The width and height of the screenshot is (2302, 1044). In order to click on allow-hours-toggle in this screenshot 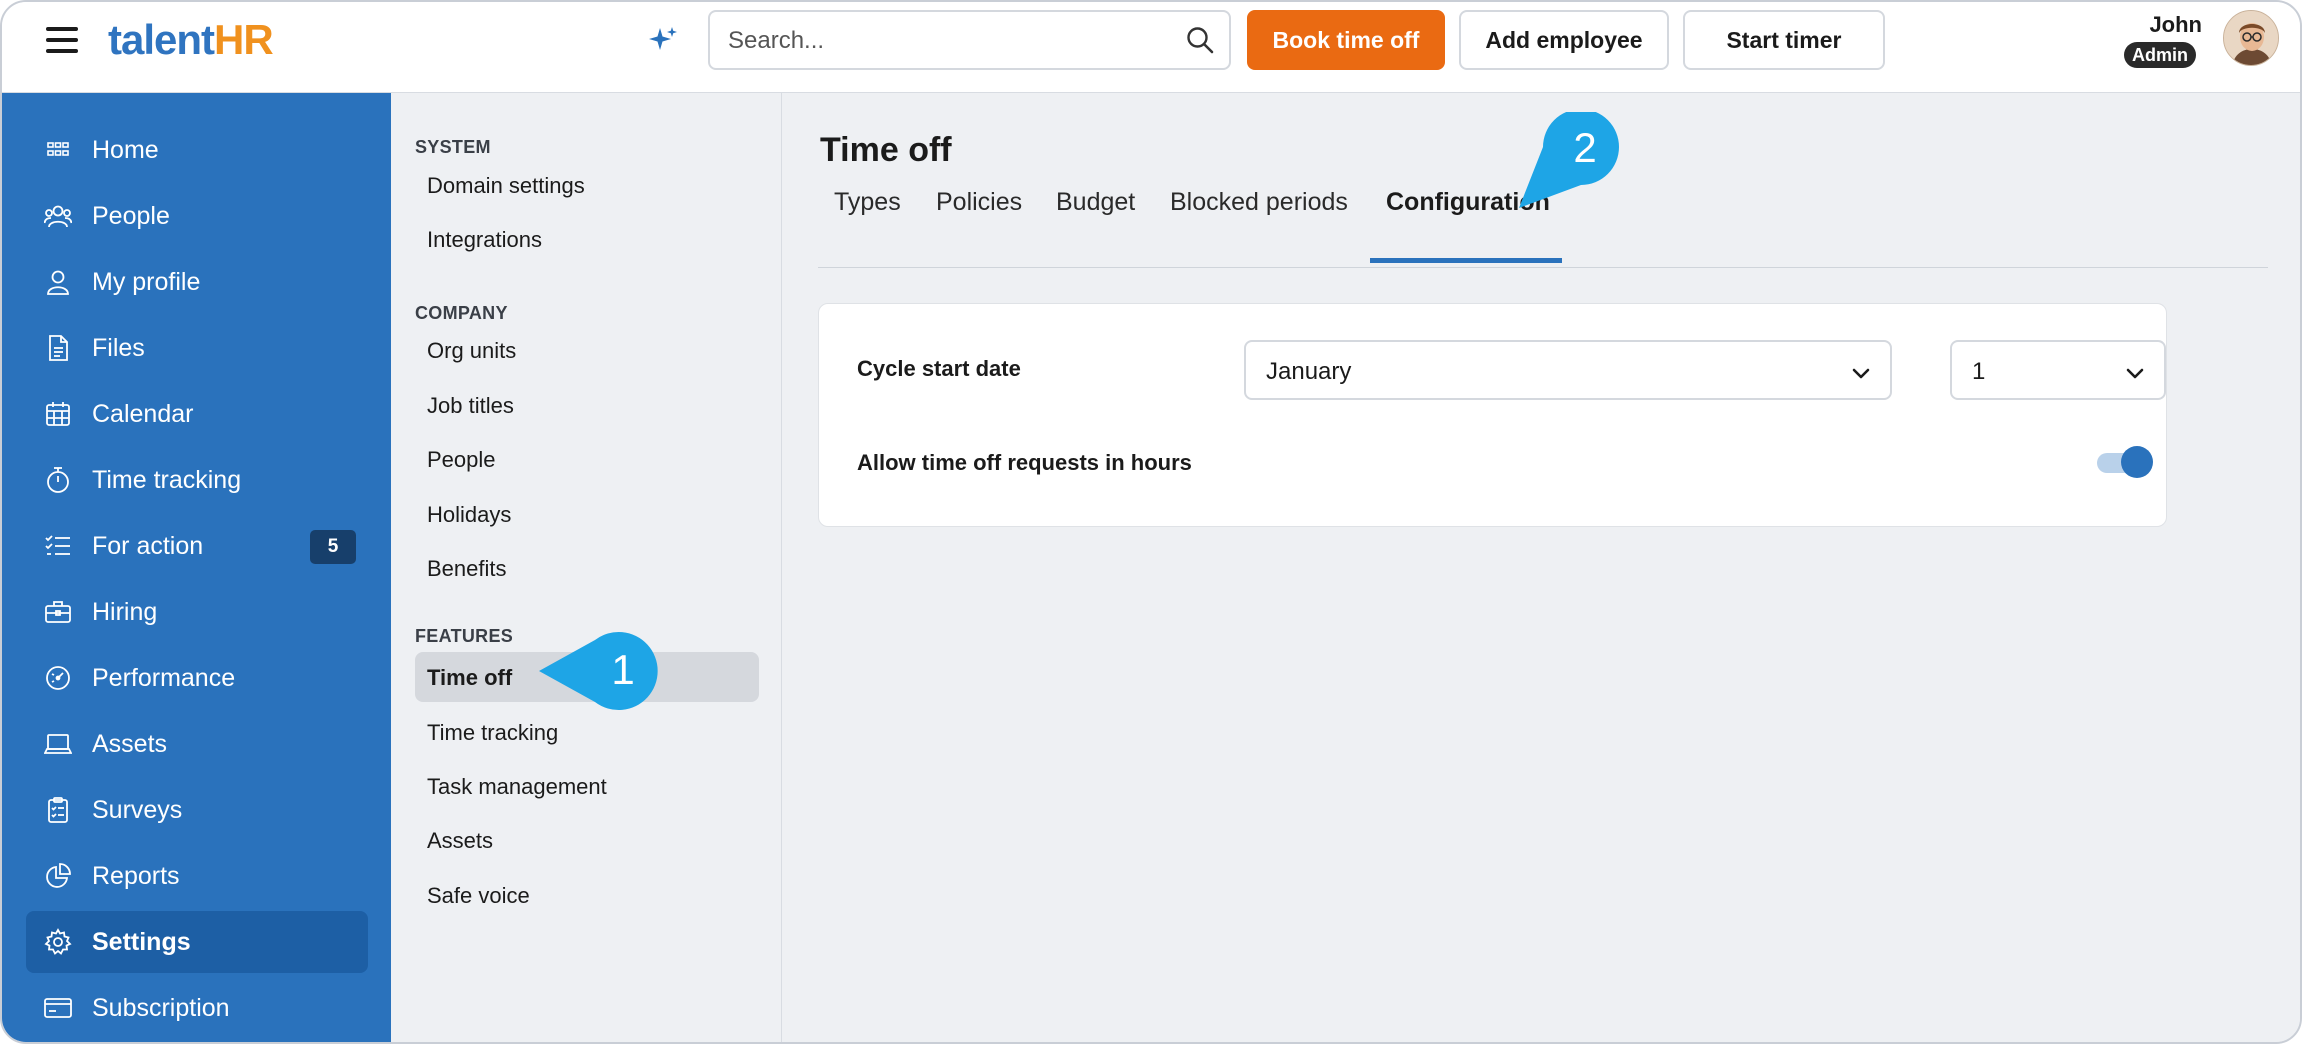, I will do `click(2126, 463)`.